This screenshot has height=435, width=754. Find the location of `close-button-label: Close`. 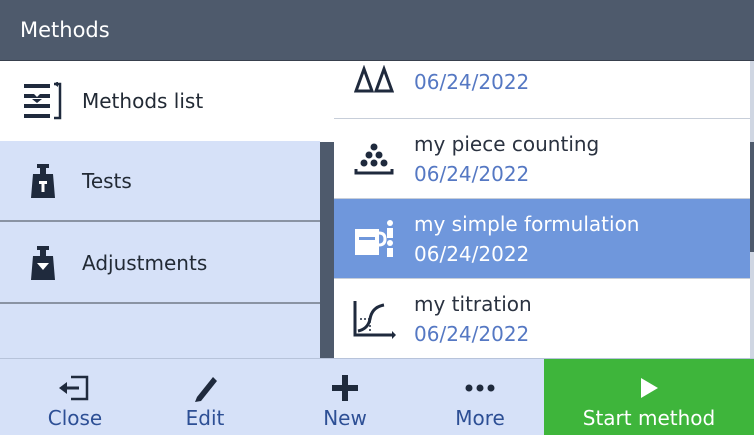

close-button-label: Close is located at coordinates (75, 418).